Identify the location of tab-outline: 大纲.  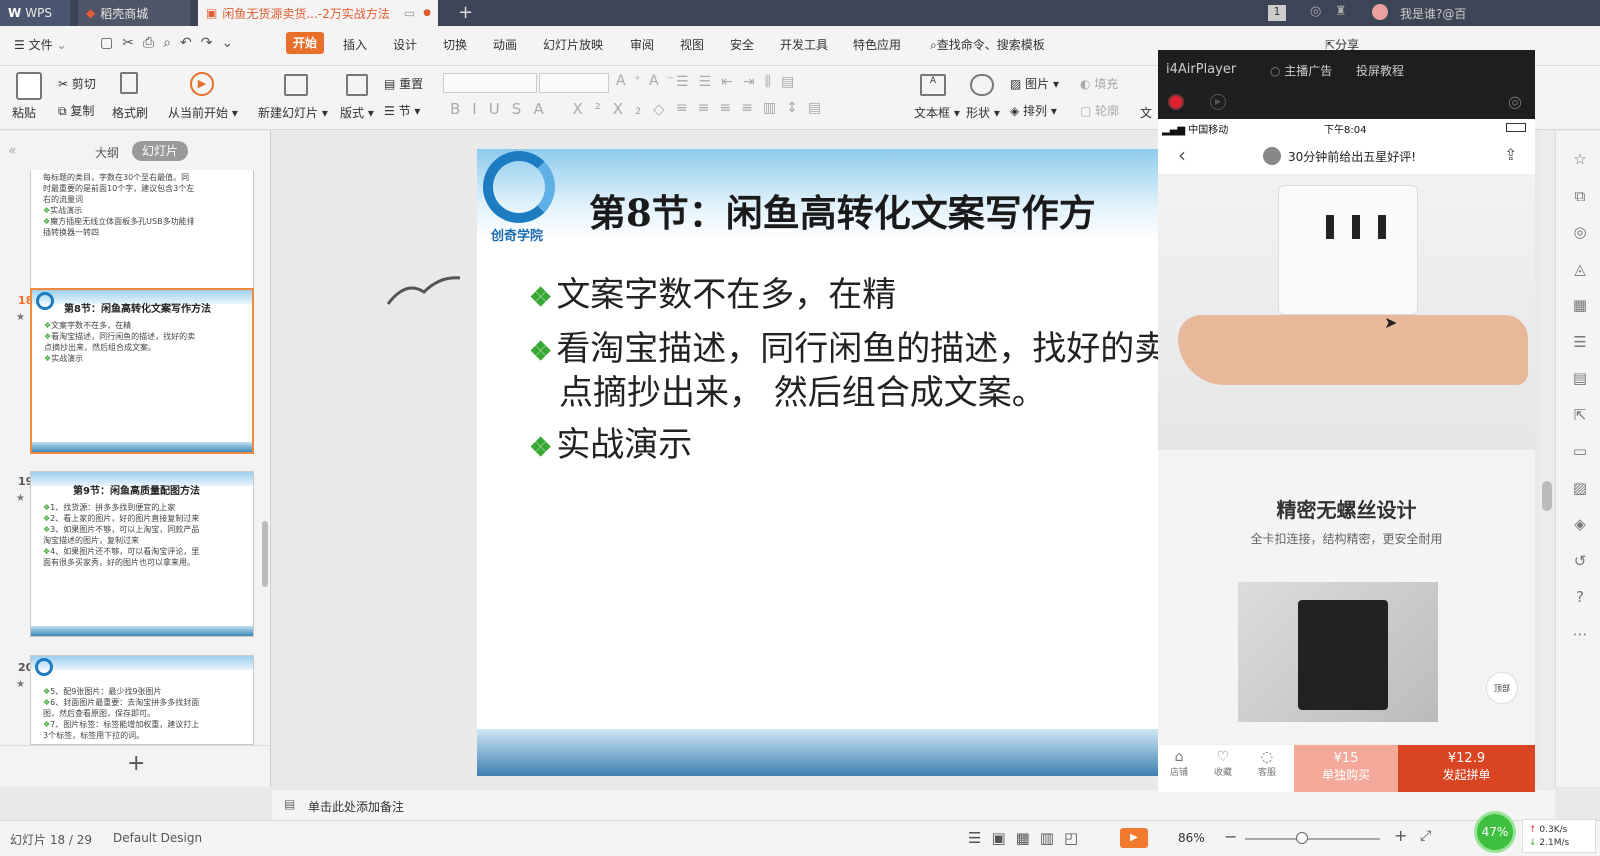
(107, 152).